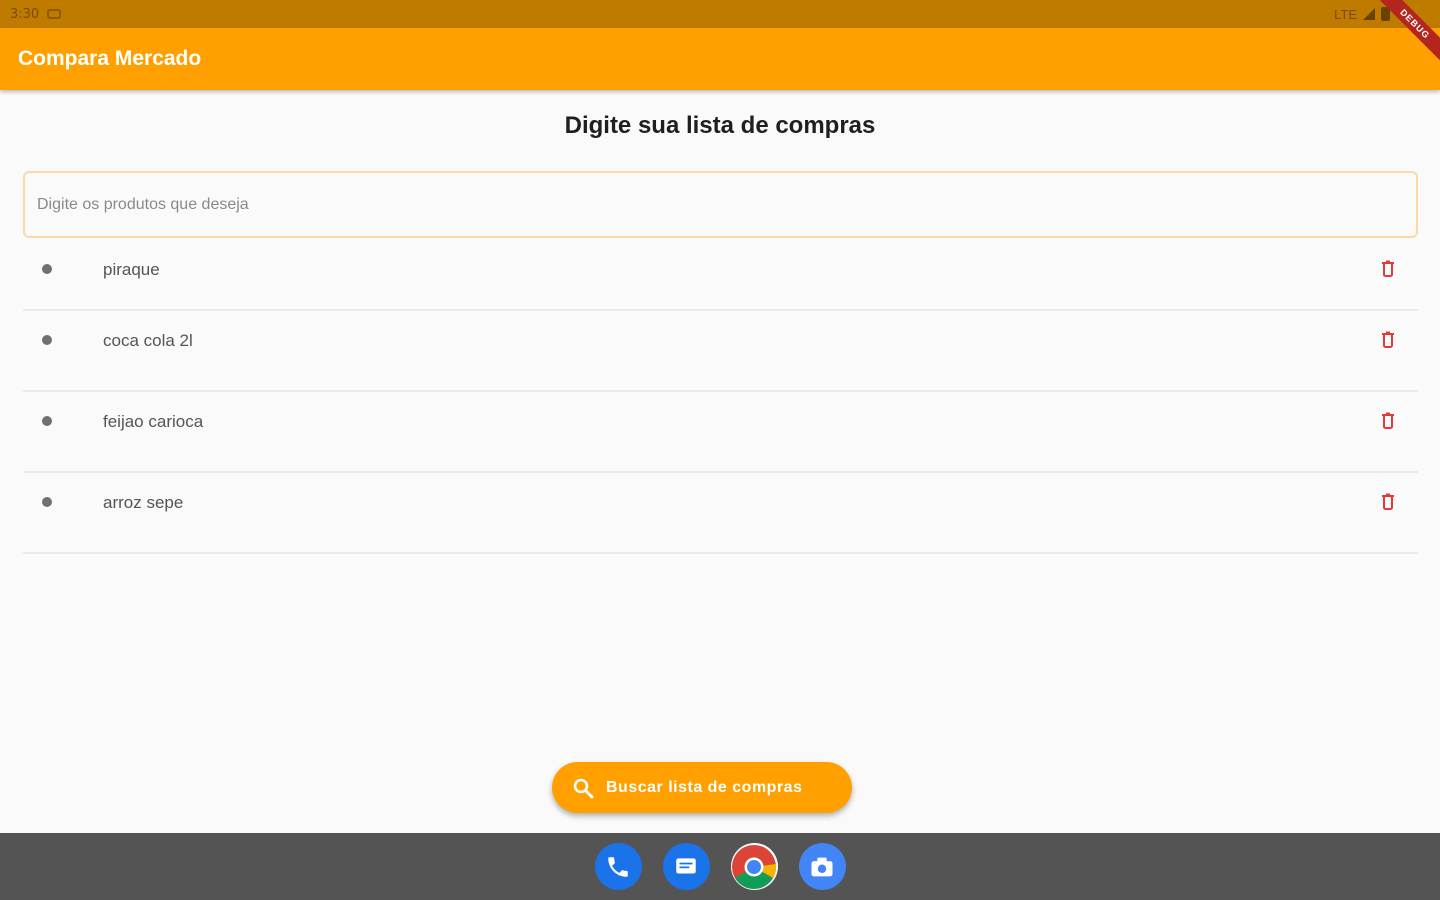  Describe the element at coordinates (1405, 34) in the screenshot. I see `debug-banner-label: DEBUG` at that location.